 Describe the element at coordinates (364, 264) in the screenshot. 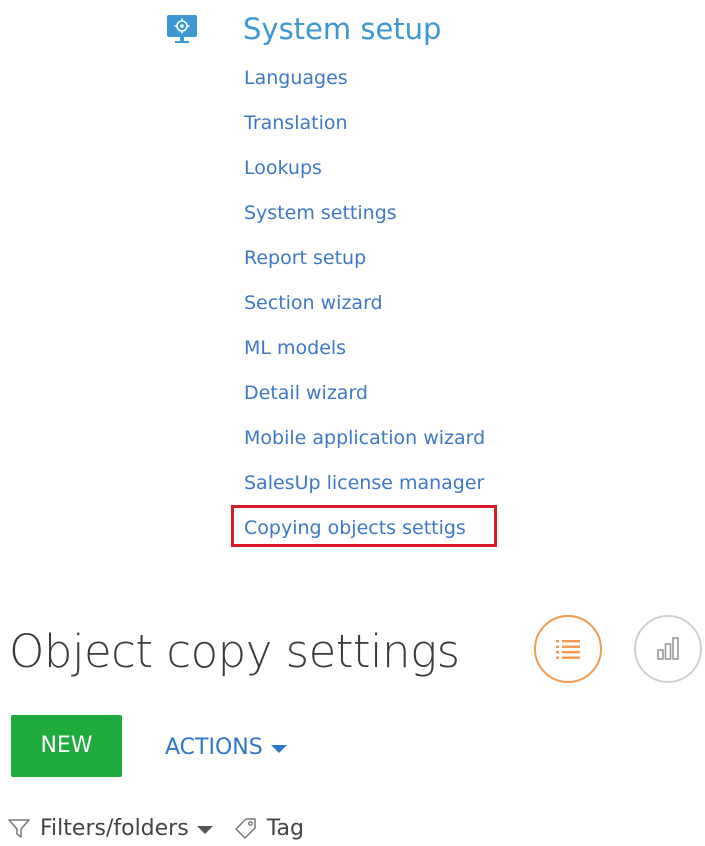

I see `link-report-setup: Report setup` at that location.